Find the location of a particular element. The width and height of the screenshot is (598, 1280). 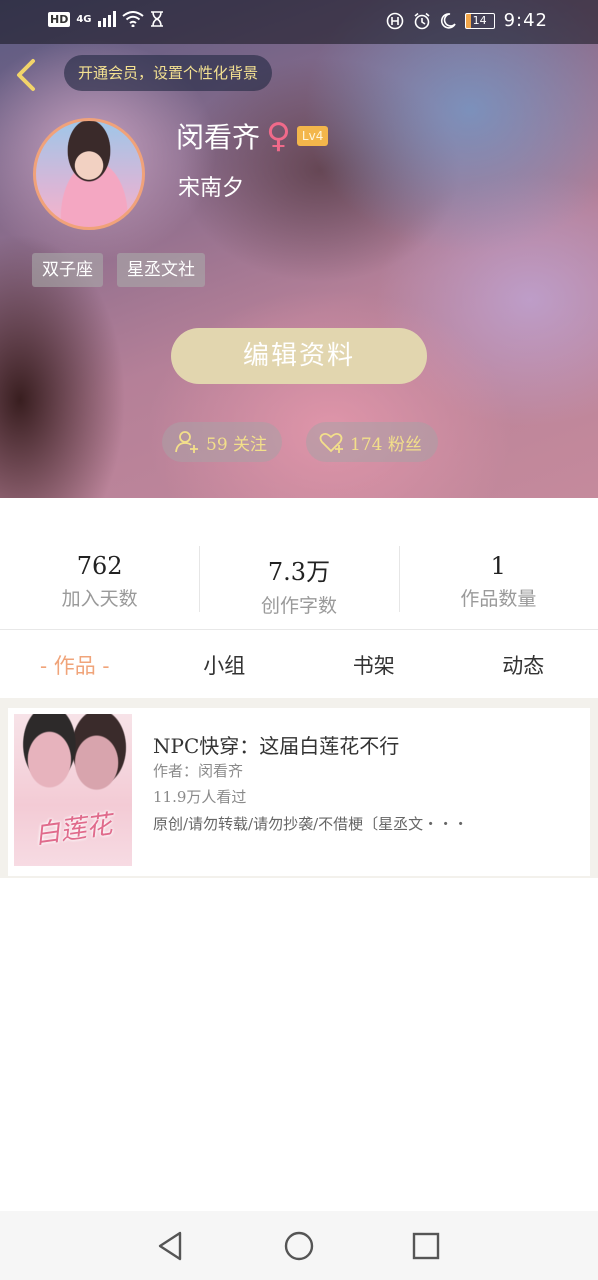

book-cover-title: 白莲花 is located at coordinates (73, 830).